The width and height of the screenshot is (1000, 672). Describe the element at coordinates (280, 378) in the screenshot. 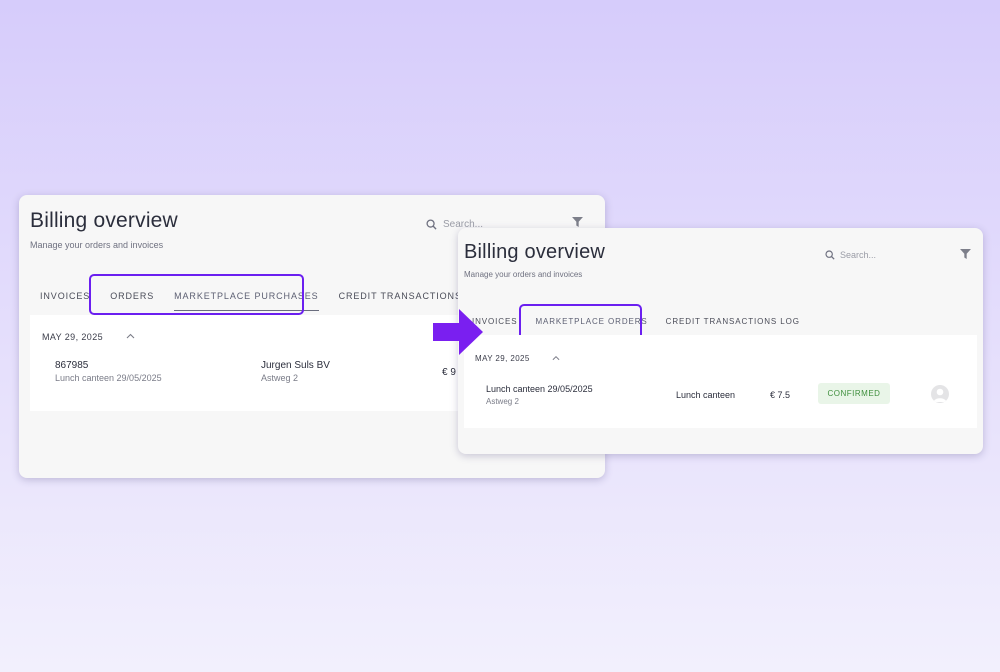

I see `company-address: Astweg 2` at that location.